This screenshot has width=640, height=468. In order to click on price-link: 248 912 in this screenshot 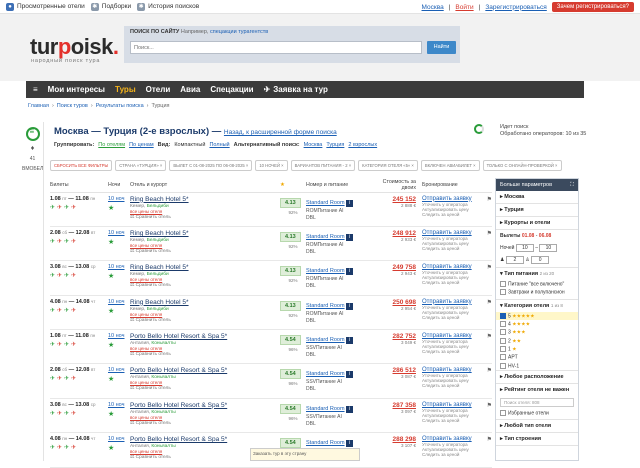, I will do `click(405, 233)`.